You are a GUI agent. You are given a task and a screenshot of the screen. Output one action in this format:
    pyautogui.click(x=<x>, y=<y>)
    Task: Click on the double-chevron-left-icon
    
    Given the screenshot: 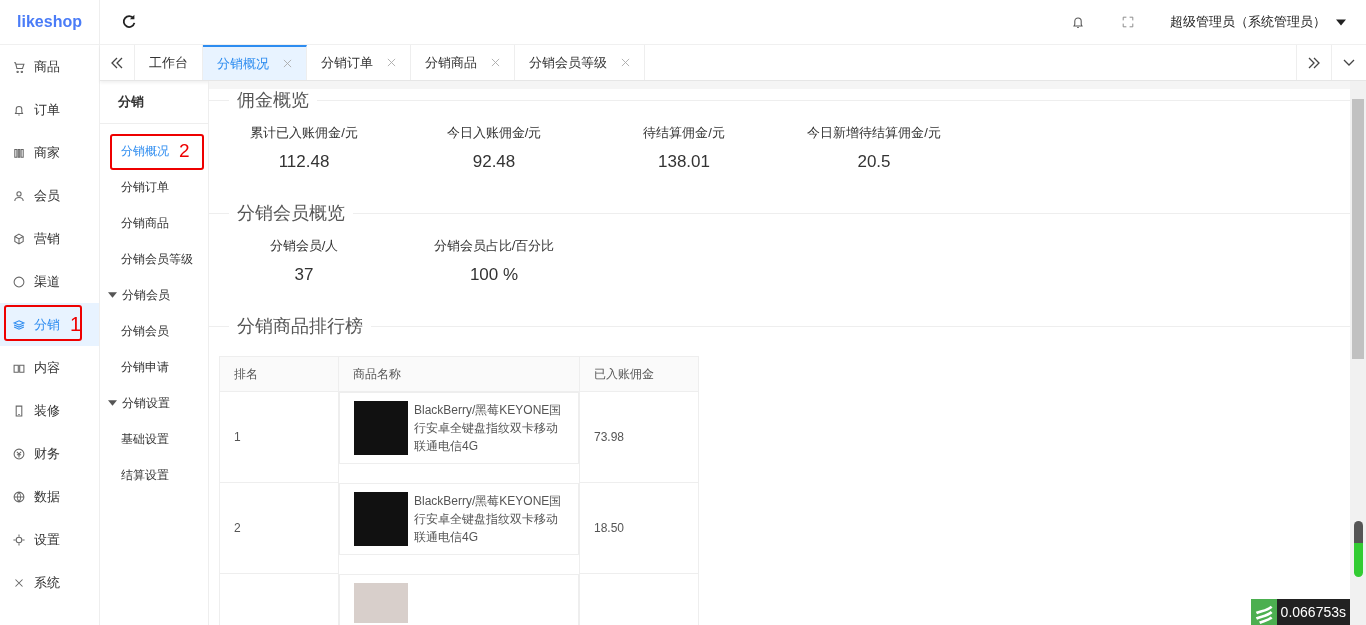 What is the action you would take?
    pyautogui.click(x=117, y=62)
    